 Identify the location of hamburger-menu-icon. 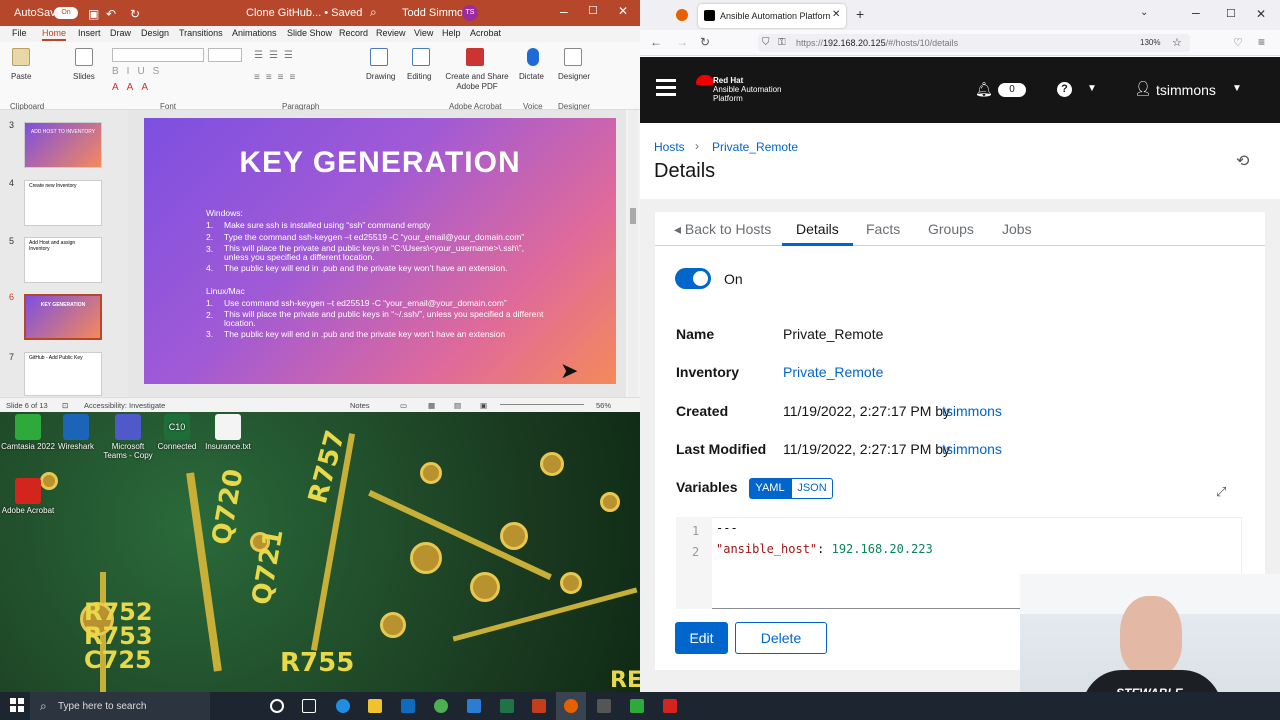
(666, 80).